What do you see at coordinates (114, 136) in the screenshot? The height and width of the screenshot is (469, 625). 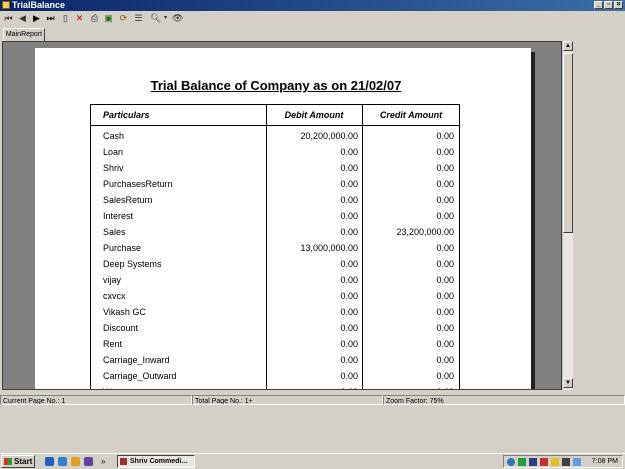 I see `particular-cell: Cash` at bounding box center [114, 136].